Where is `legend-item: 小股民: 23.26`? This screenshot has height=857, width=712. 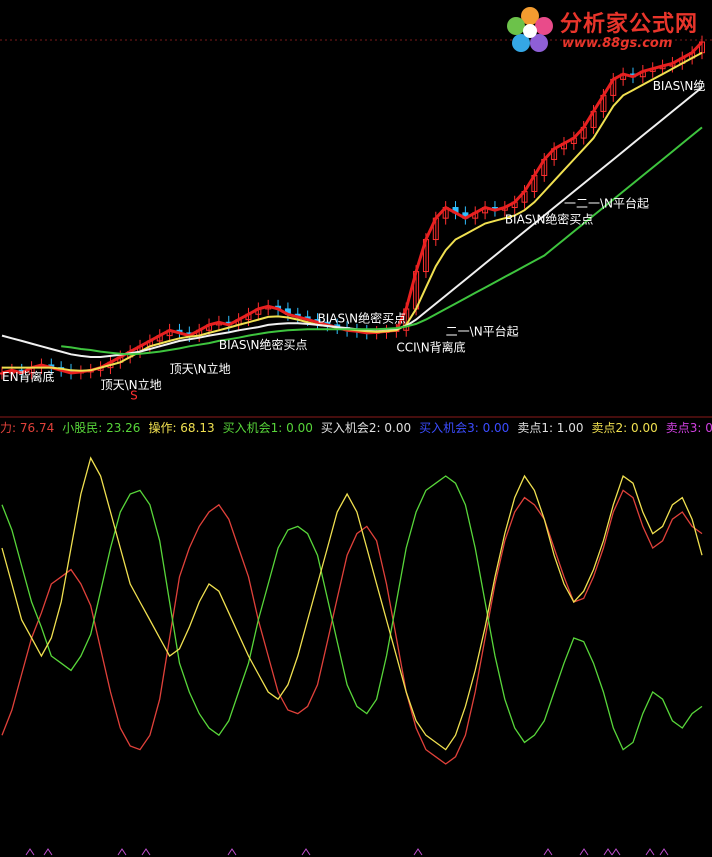 legend-item: 小股民: 23.26 is located at coordinates (101, 428).